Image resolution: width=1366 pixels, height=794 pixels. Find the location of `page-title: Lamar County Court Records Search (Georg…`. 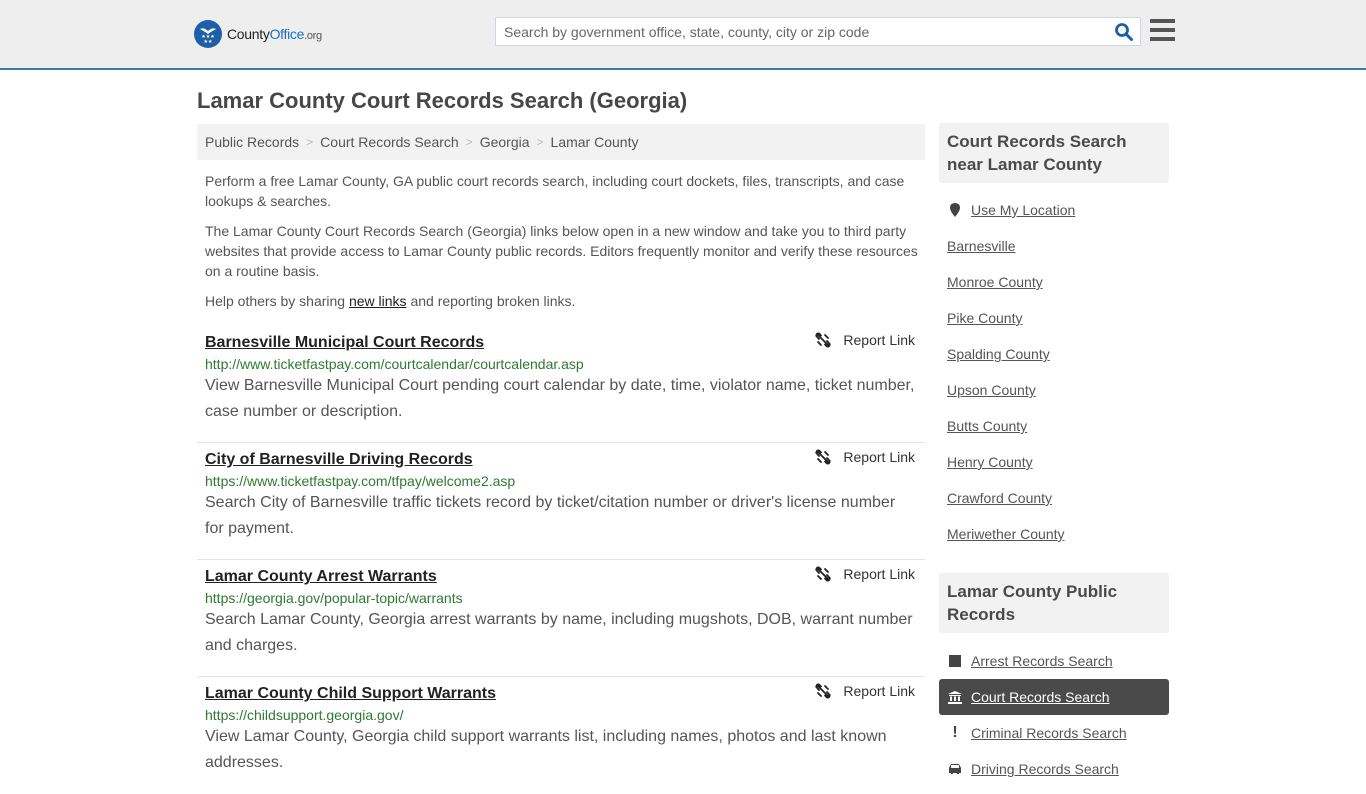

page-title: Lamar County Court Records Search (Georg… is located at coordinates (442, 100).